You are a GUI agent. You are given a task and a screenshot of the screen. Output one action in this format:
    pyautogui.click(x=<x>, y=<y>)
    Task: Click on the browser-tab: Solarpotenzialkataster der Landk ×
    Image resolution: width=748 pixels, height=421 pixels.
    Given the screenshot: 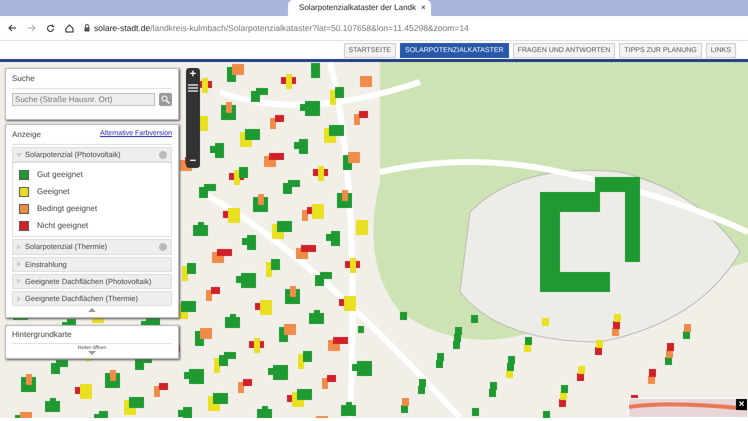 What is the action you would take?
    pyautogui.click(x=359, y=8)
    